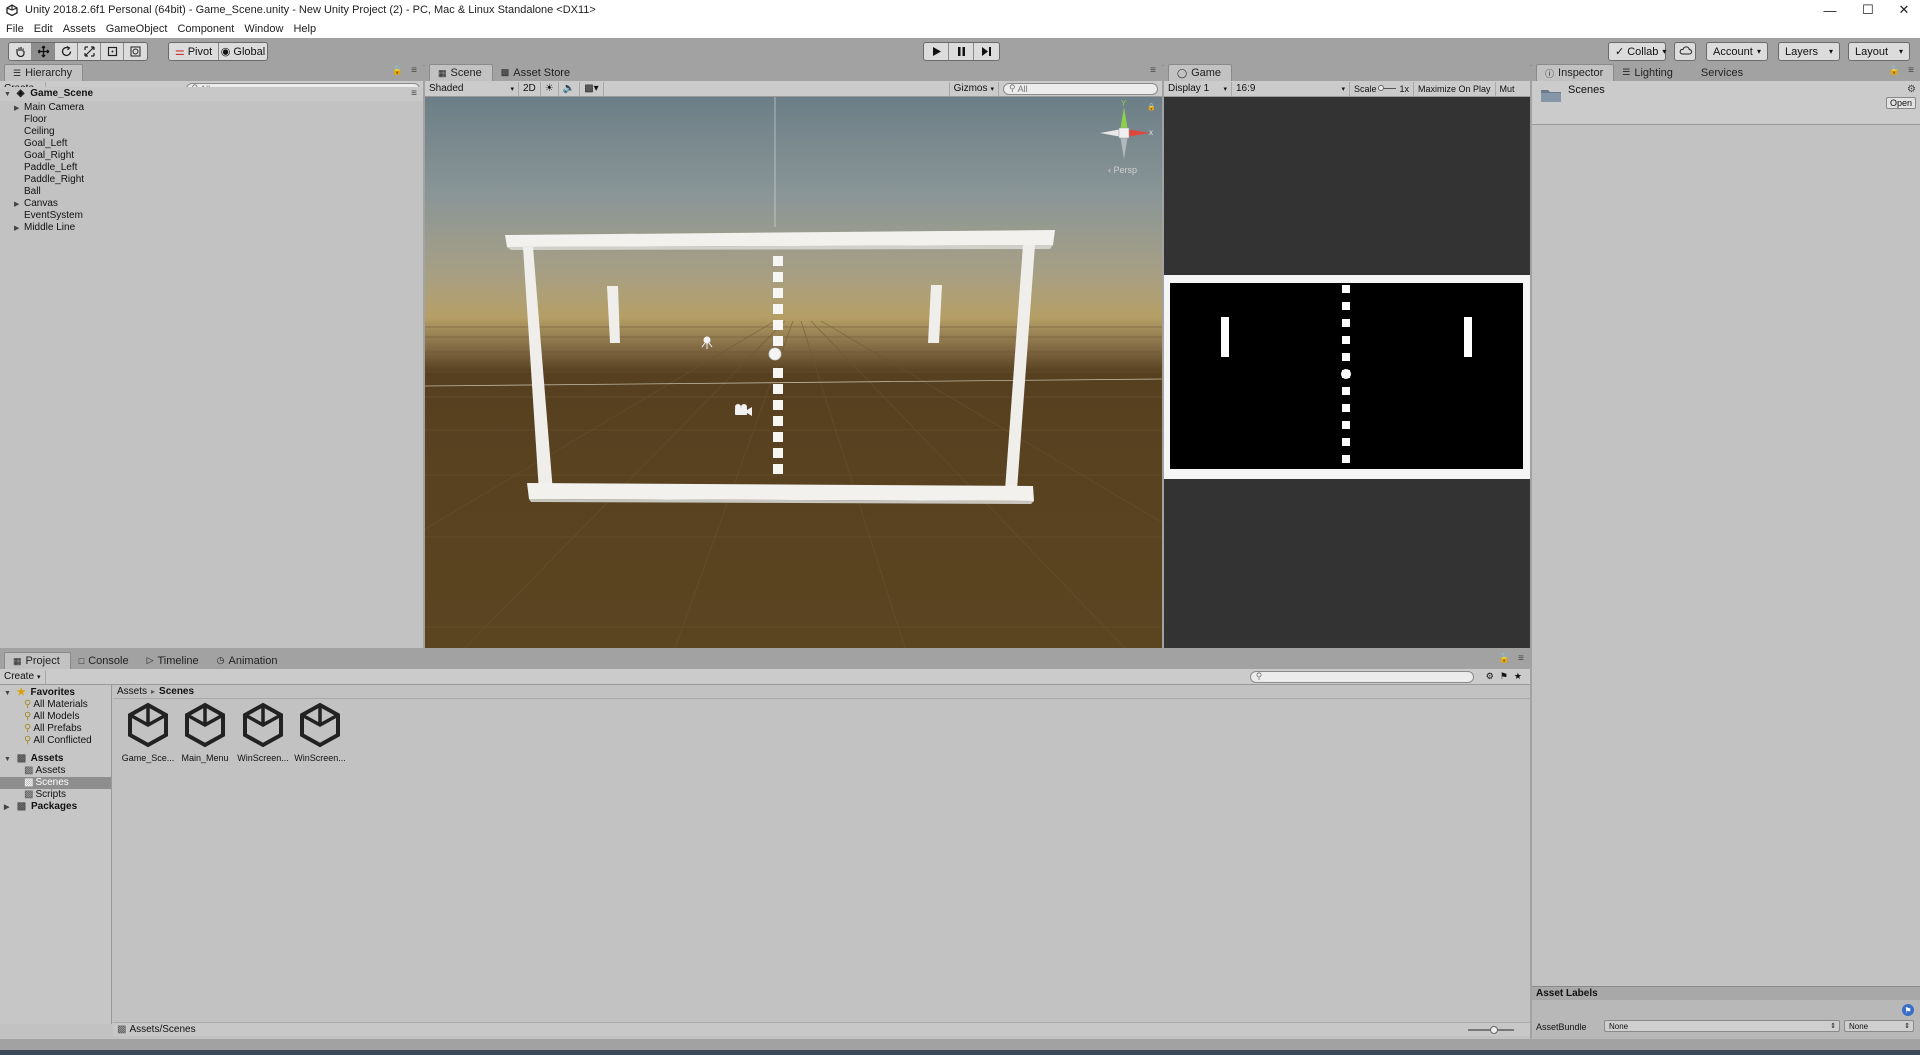 The height and width of the screenshot is (1055, 1920). What do you see at coordinates (44, 771) in the screenshot?
I see `asset-folder-item: ▩ Assets` at bounding box center [44, 771].